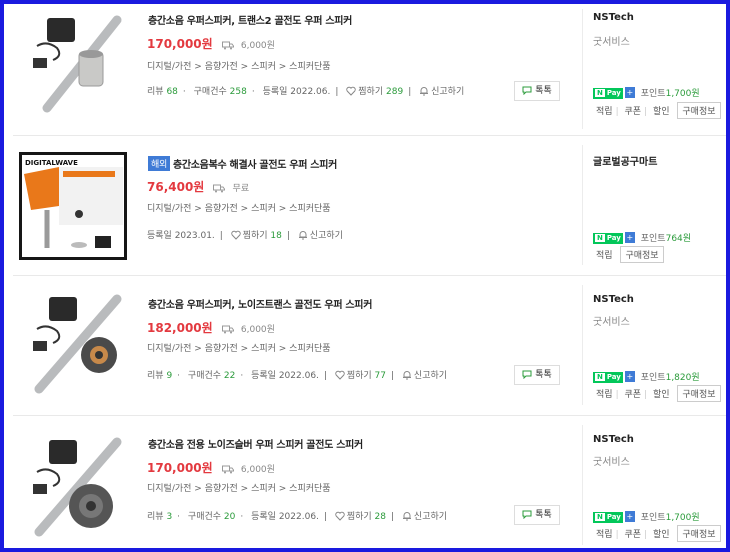  I want to click on product-title-text: 층간소음복수 해결사 골전도 우퍼 스피커, so click(255, 165).